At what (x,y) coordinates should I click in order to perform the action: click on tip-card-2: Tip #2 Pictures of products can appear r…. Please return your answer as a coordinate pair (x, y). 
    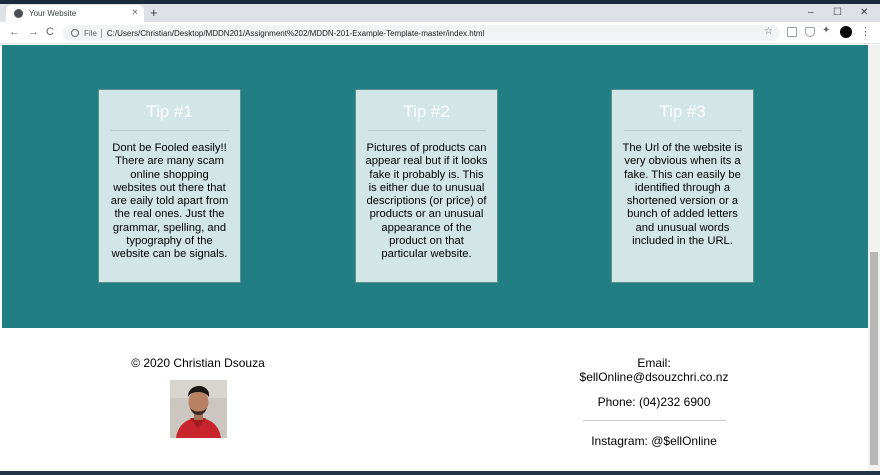
    Looking at the image, I should click on (426, 186).